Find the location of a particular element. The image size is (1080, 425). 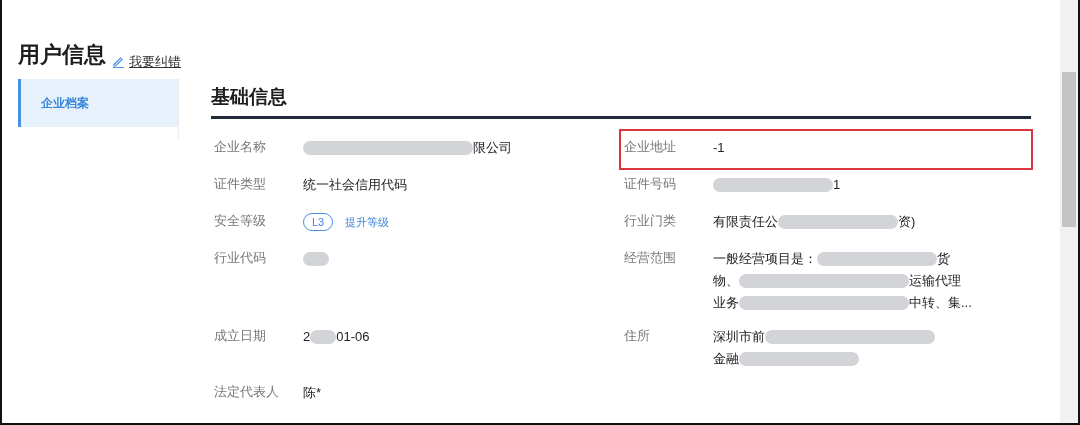

field-value: 2 is located at coordinates (307, 337).